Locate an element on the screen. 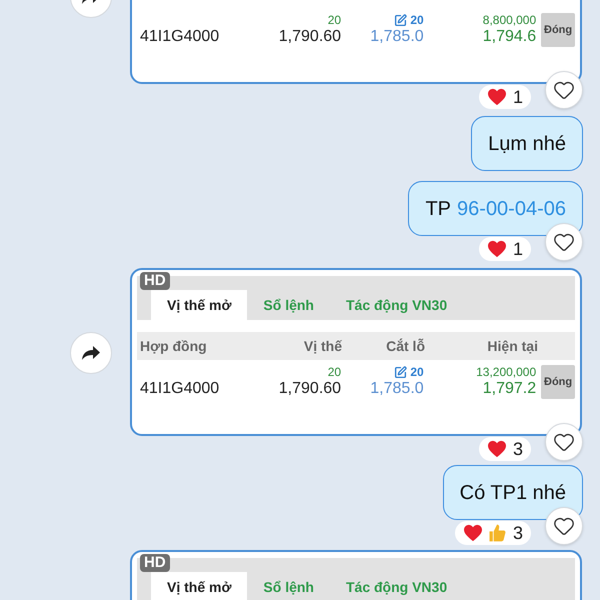  message-text: Lụm nhé is located at coordinates (527, 144).